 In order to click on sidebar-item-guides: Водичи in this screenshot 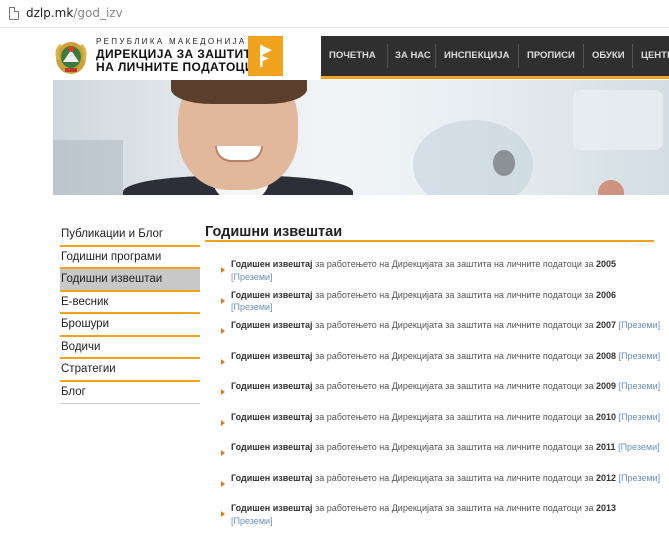, I will do `click(130, 348)`.